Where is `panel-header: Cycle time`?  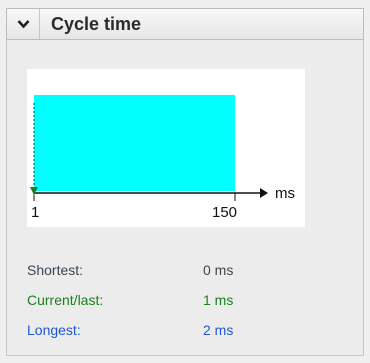 panel-header: Cycle time is located at coordinates (185, 24).